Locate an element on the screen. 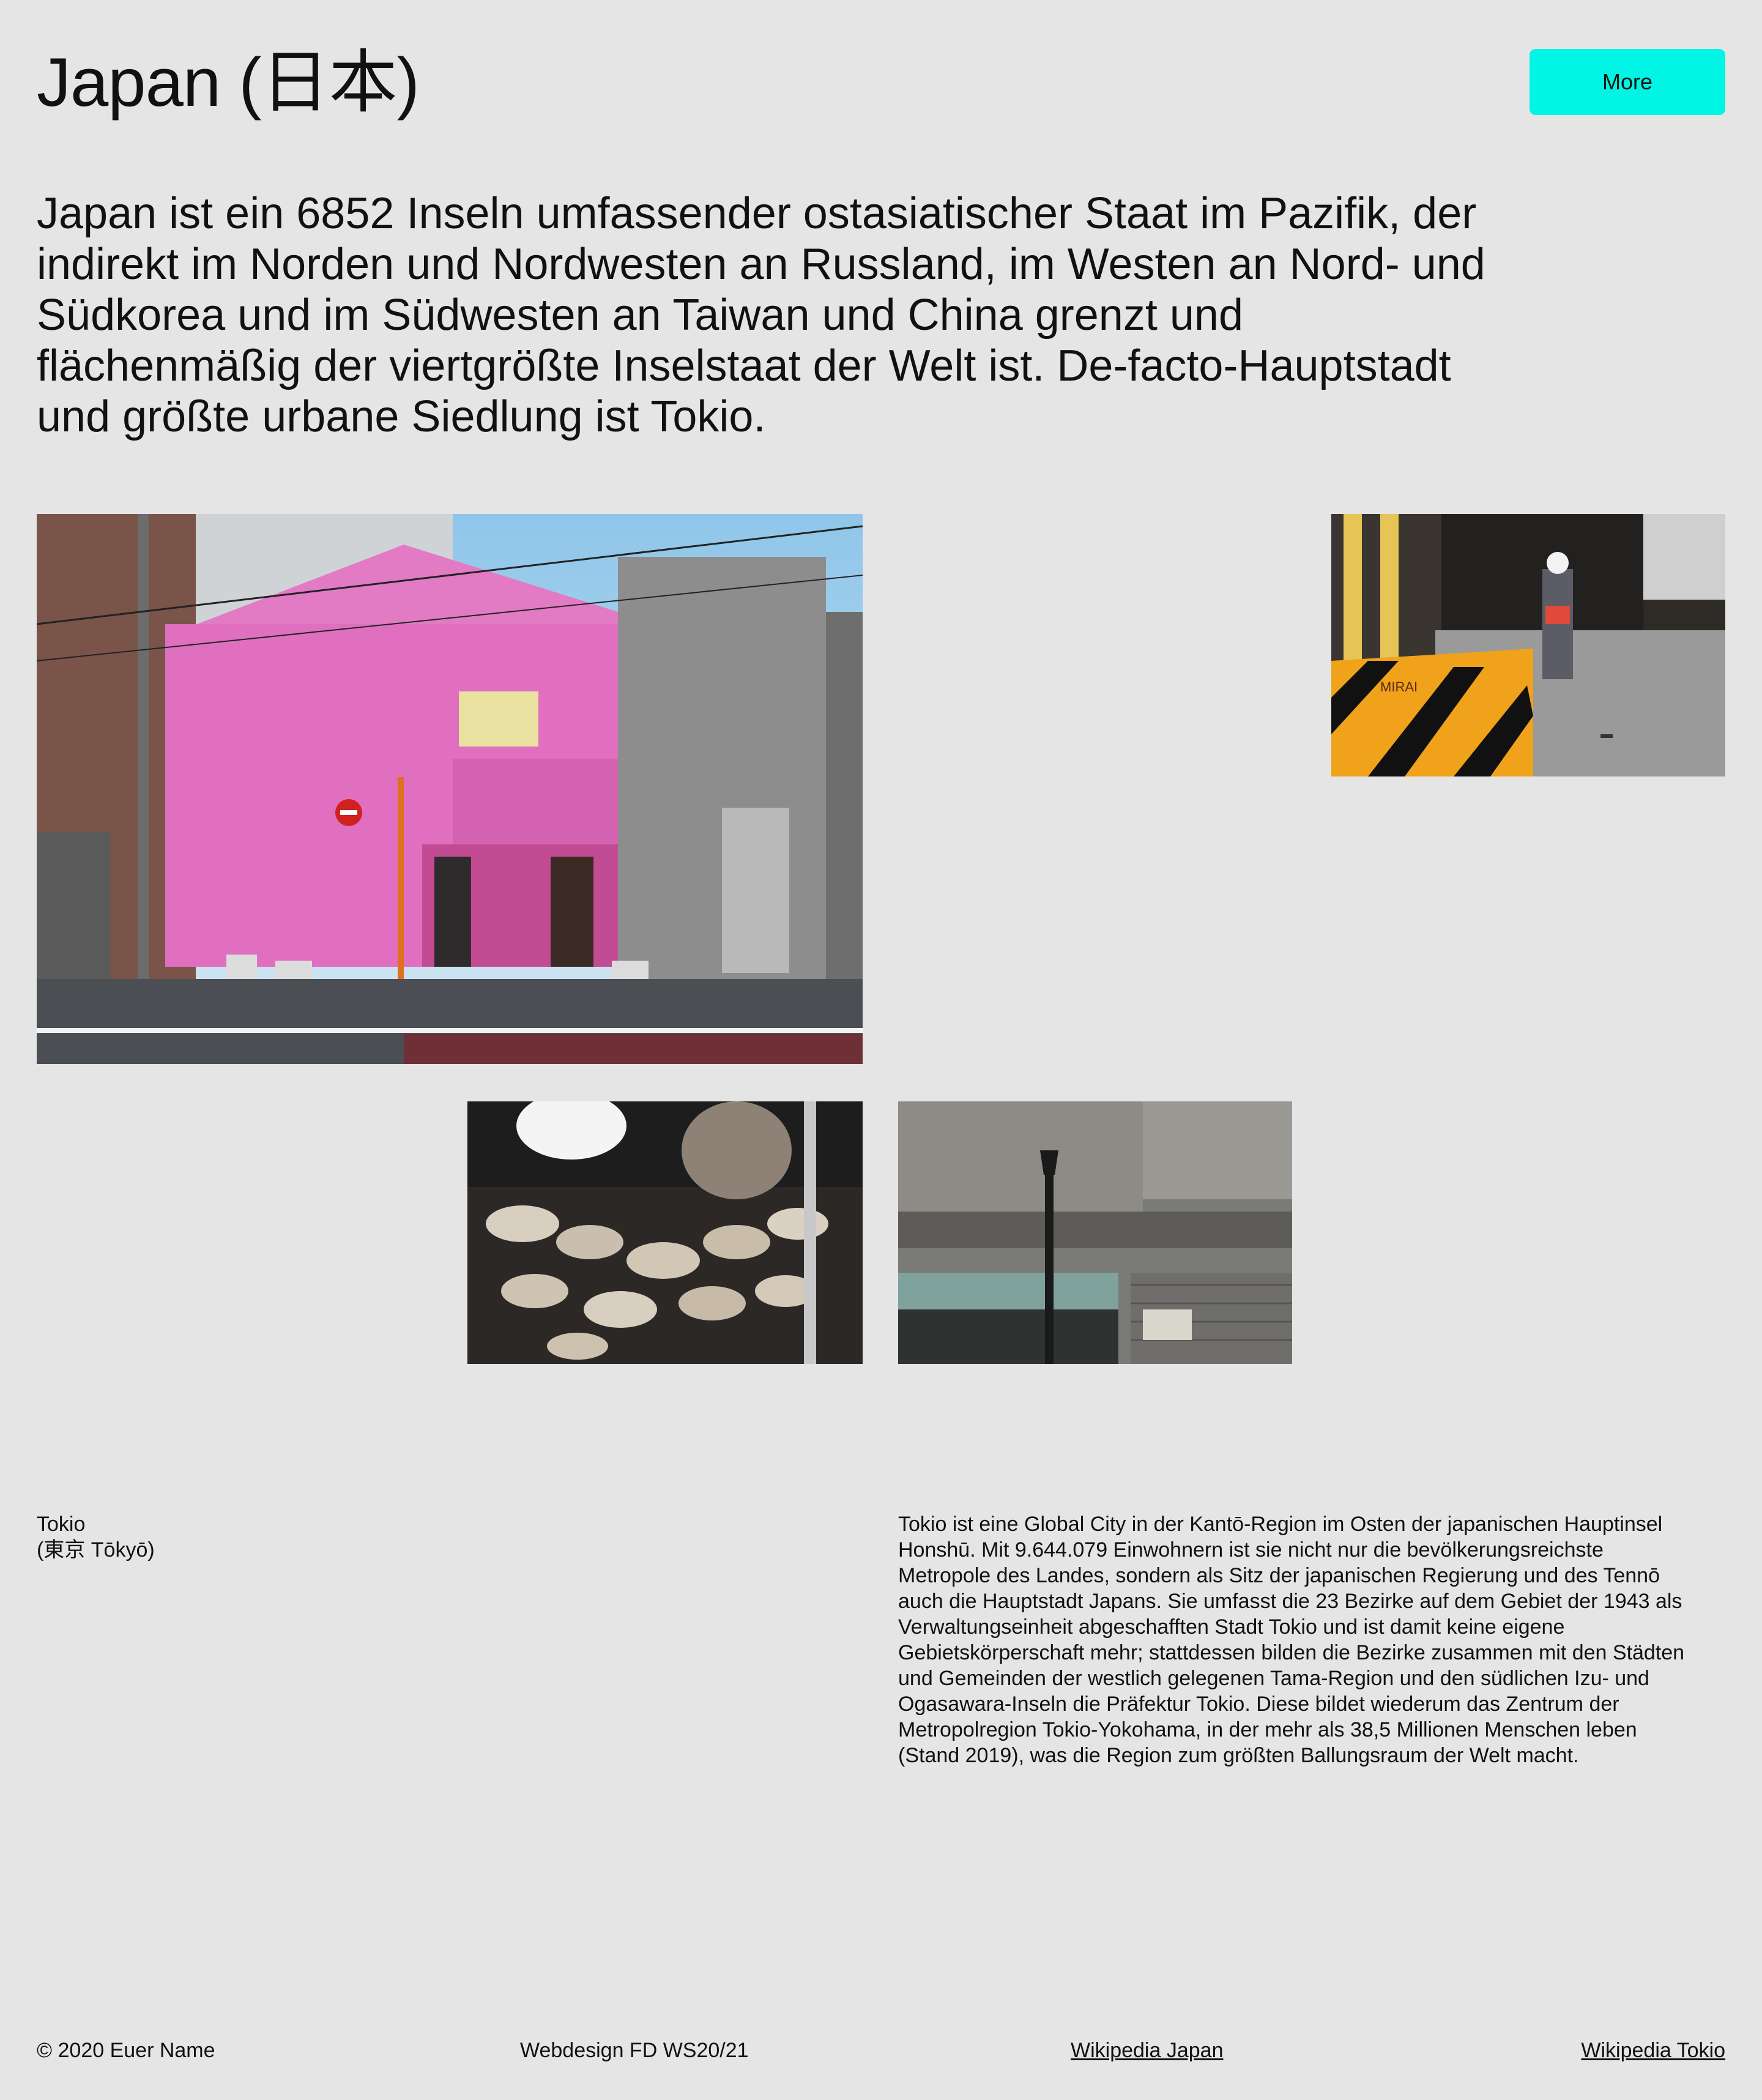 The image size is (1762, 2100). more-button: More is located at coordinates (1627, 82).